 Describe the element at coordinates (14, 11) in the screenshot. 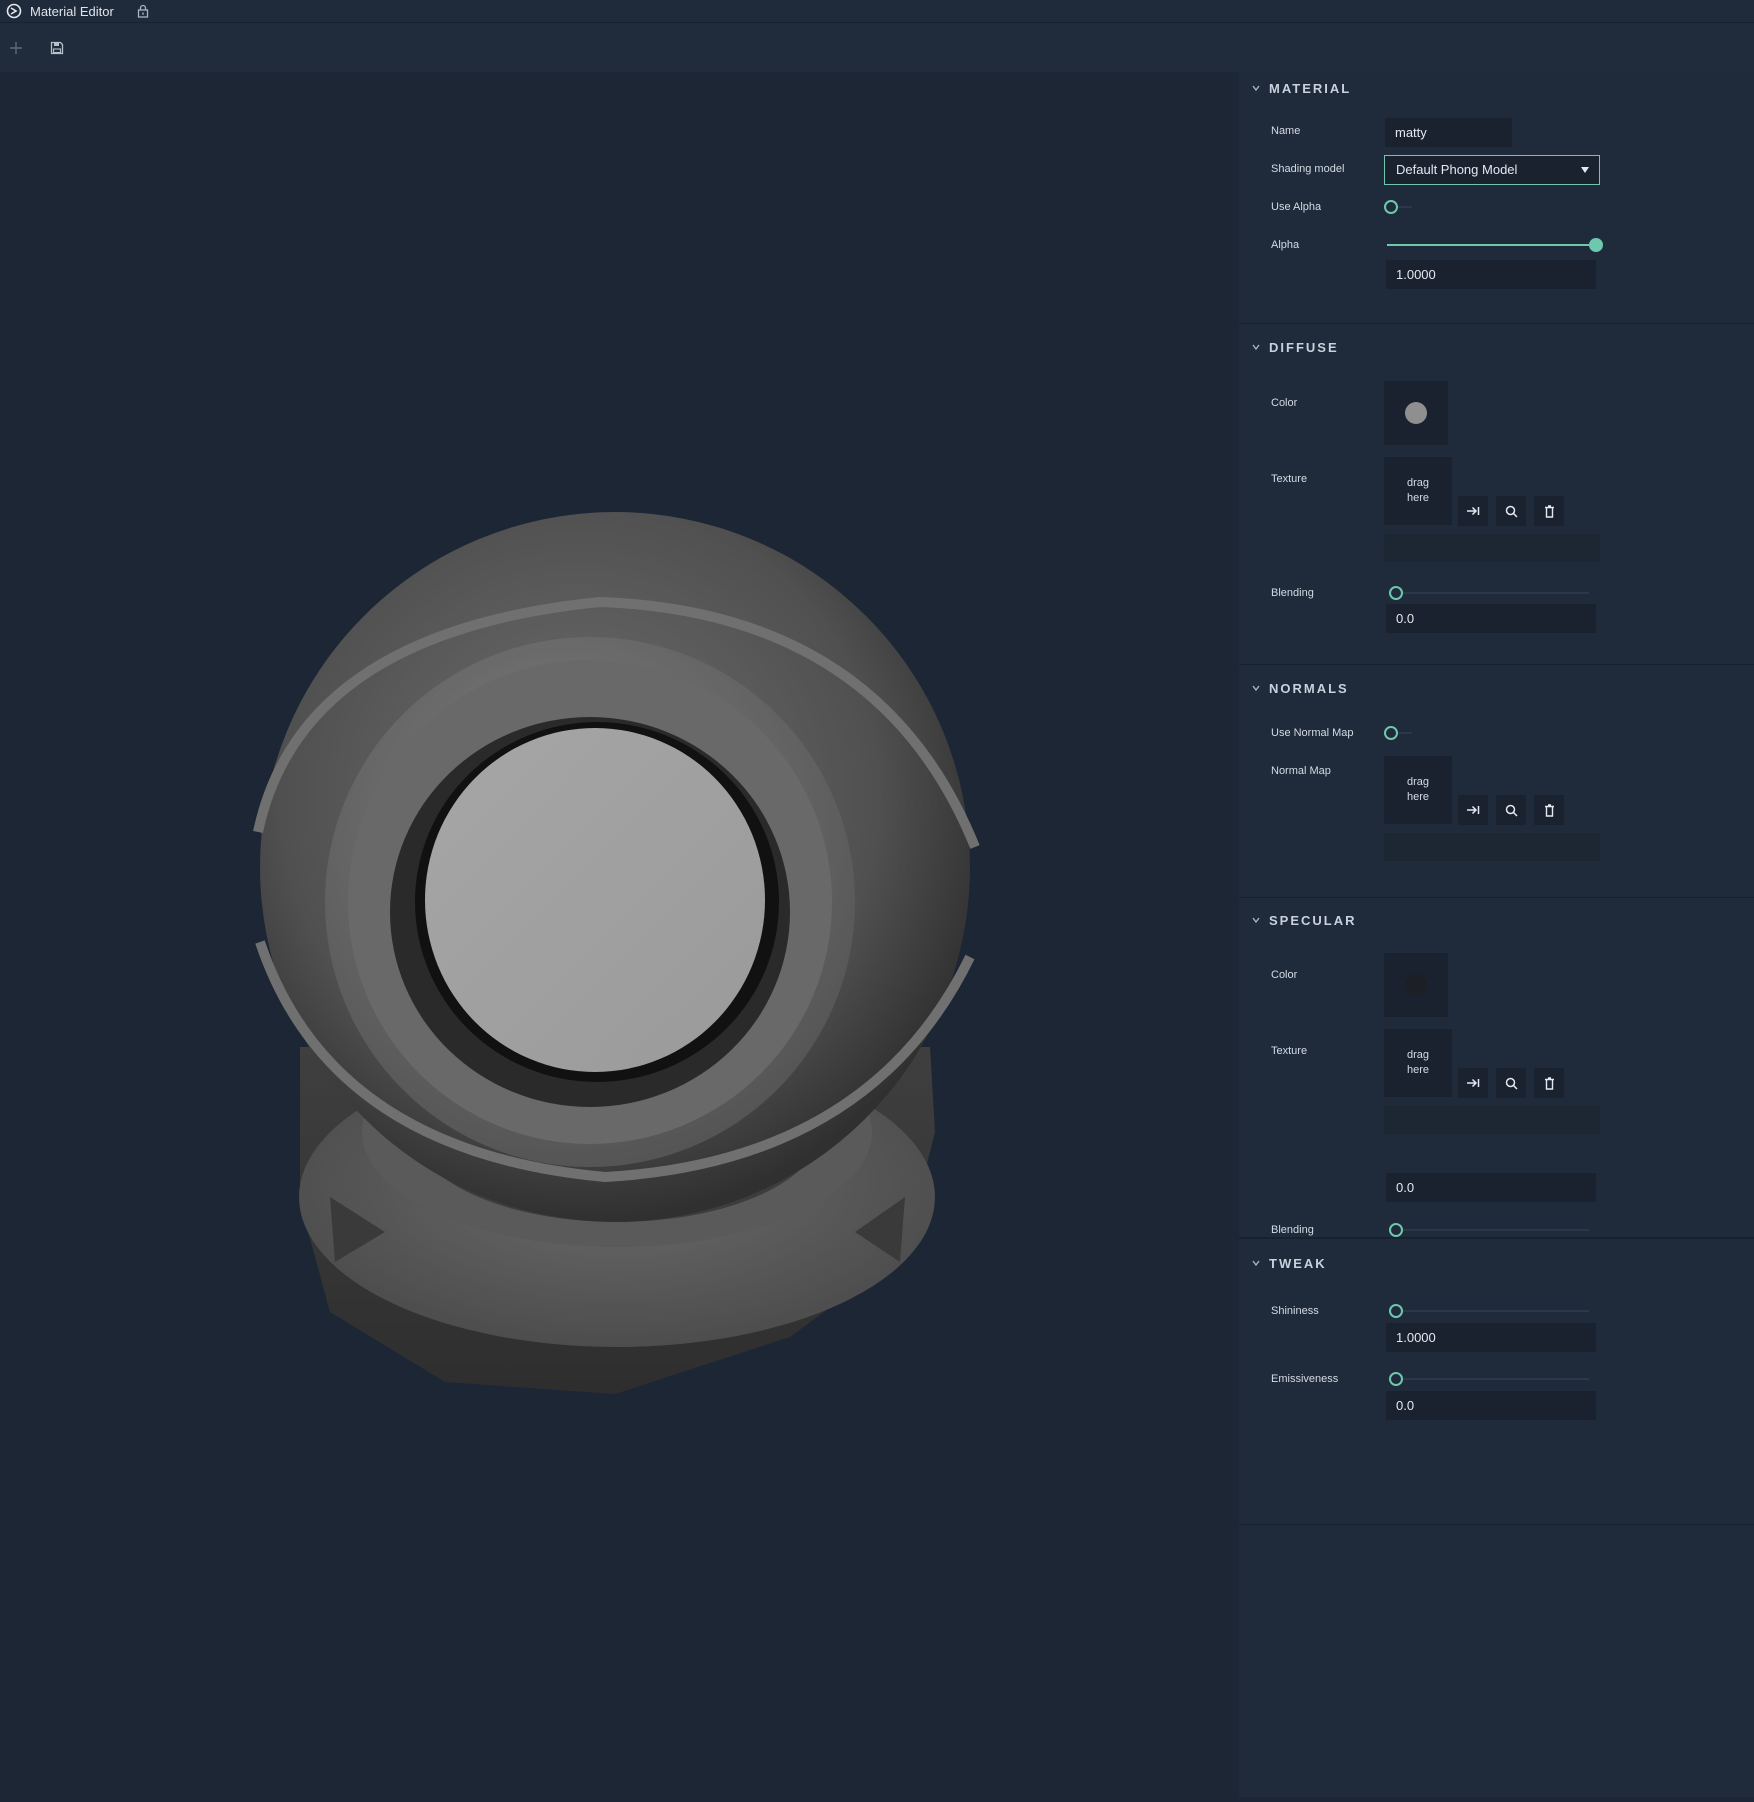

I see `app-logo-icon` at that location.